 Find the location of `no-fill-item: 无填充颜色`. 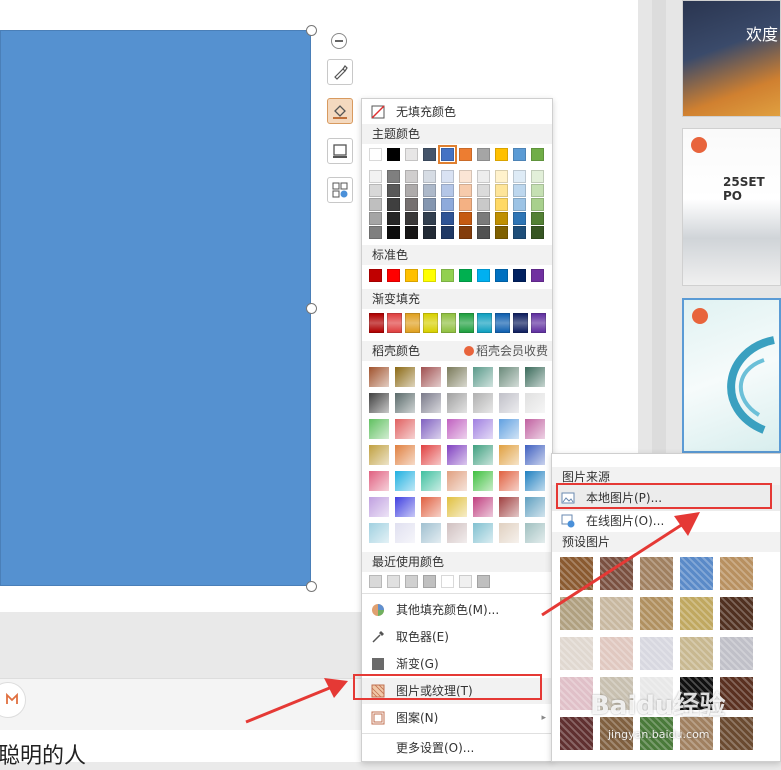

no-fill-item: 无填充颜色 is located at coordinates (457, 112).